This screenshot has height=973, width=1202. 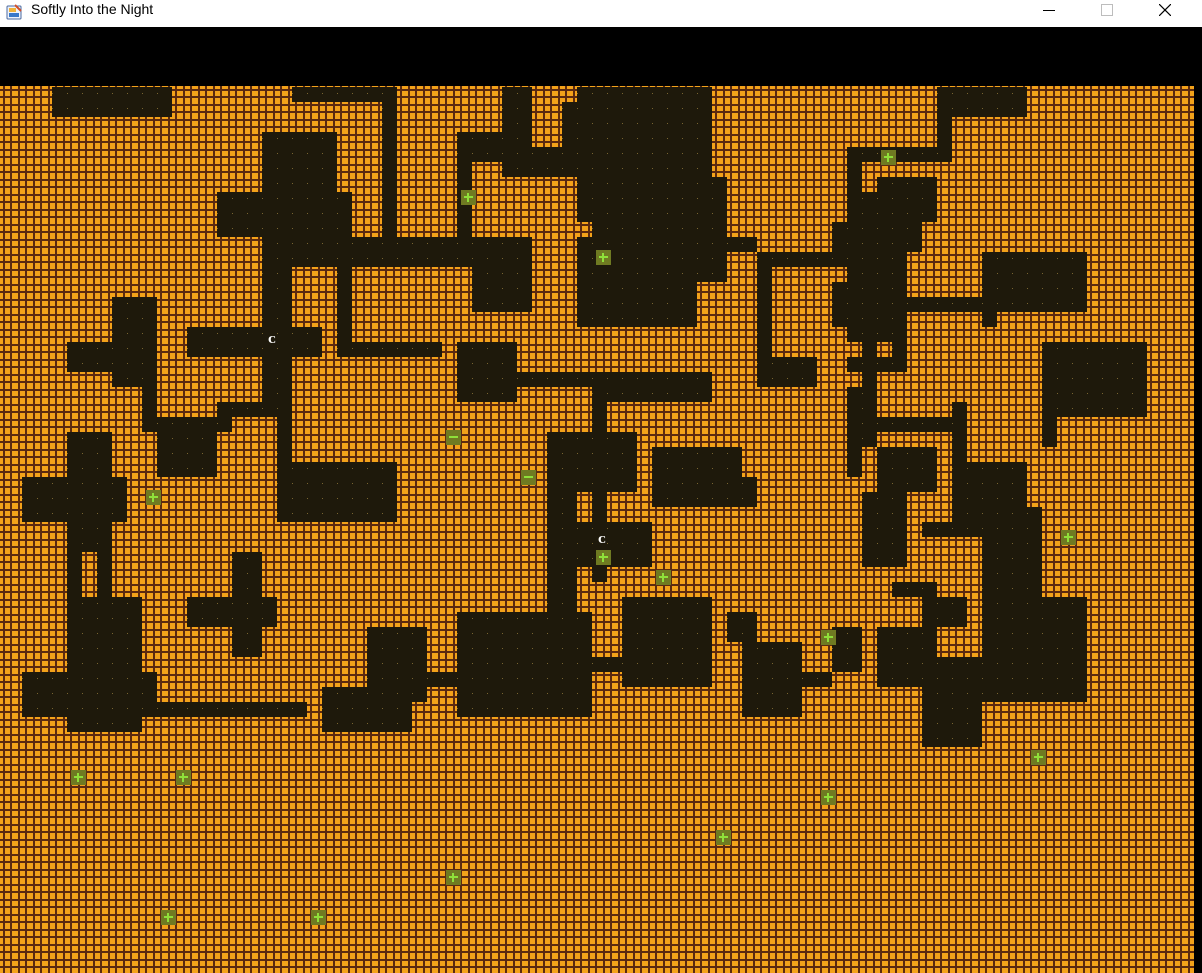 What do you see at coordinates (1107, 10) in the screenshot?
I see `maximize-button` at bounding box center [1107, 10].